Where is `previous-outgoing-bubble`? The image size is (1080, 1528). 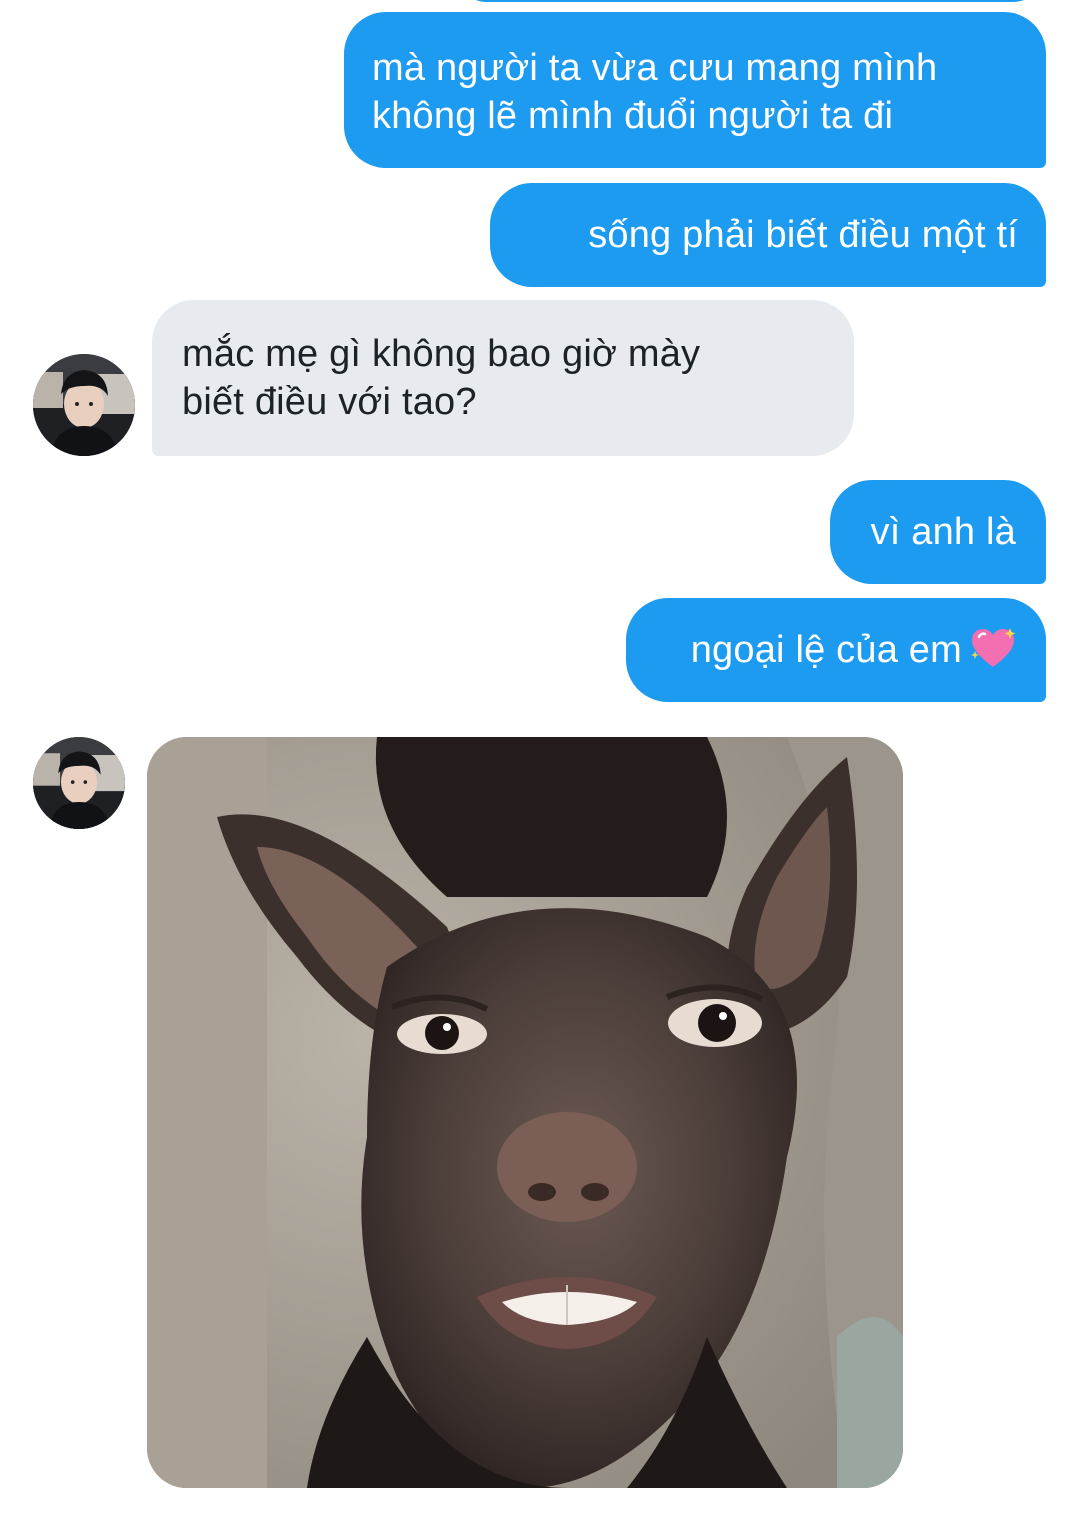 previous-outgoing-bubble is located at coordinates (750, 1).